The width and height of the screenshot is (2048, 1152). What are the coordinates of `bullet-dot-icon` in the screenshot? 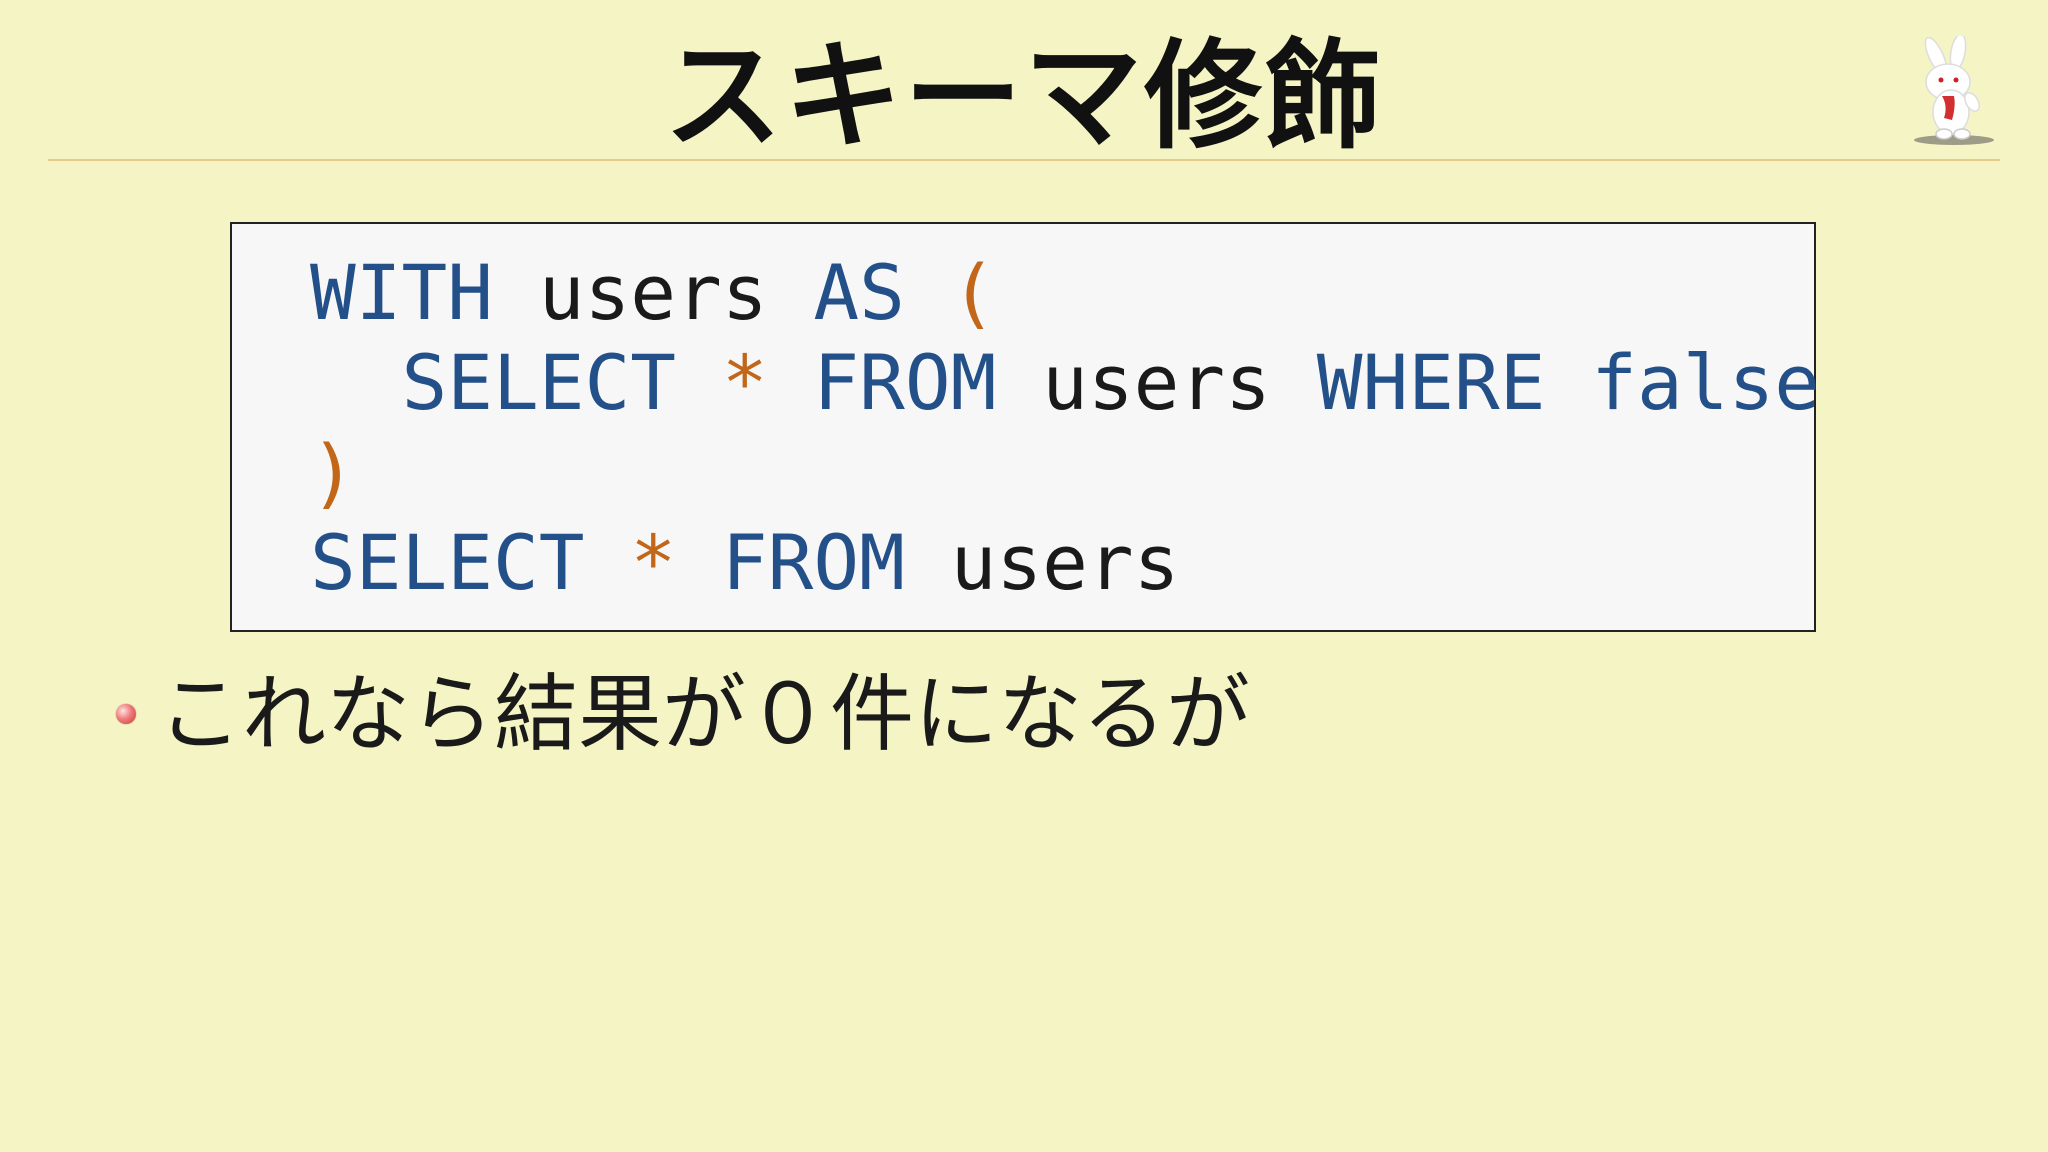 It's located at (126, 714).